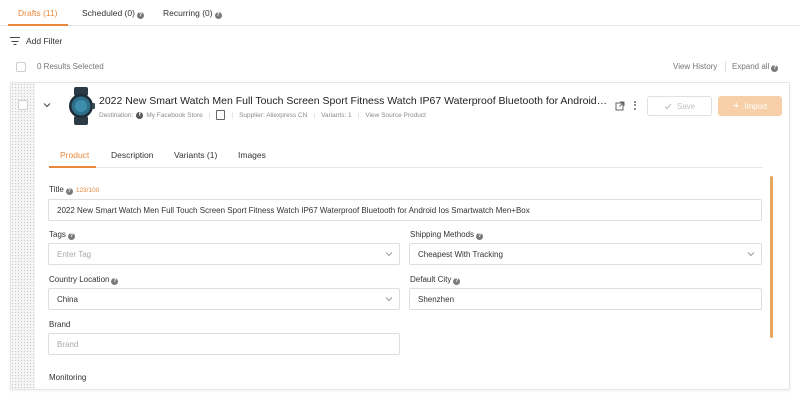 The height and width of the screenshot is (398, 800). What do you see at coordinates (585, 299) in the screenshot?
I see `default-city-input: Shenzhen` at bounding box center [585, 299].